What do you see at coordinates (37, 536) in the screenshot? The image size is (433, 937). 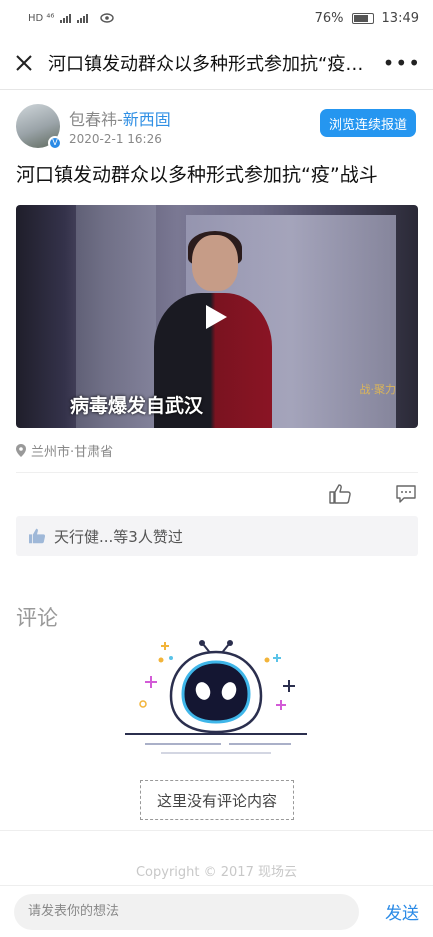 I see `liked-thumbs-up-icon` at bounding box center [37, 536].